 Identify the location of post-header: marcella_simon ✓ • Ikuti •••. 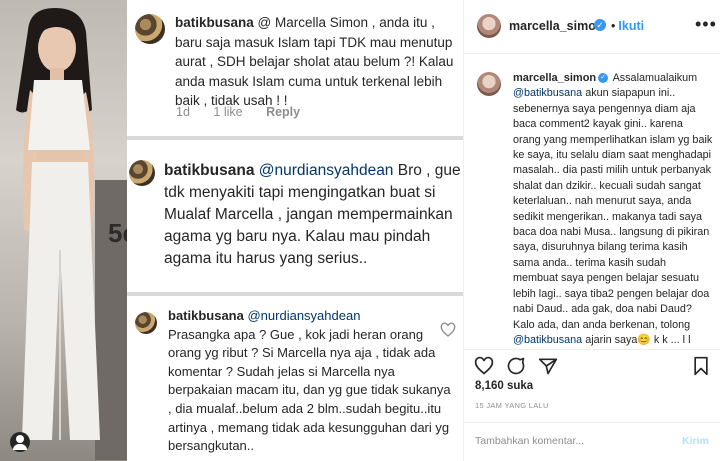
(592, 27).